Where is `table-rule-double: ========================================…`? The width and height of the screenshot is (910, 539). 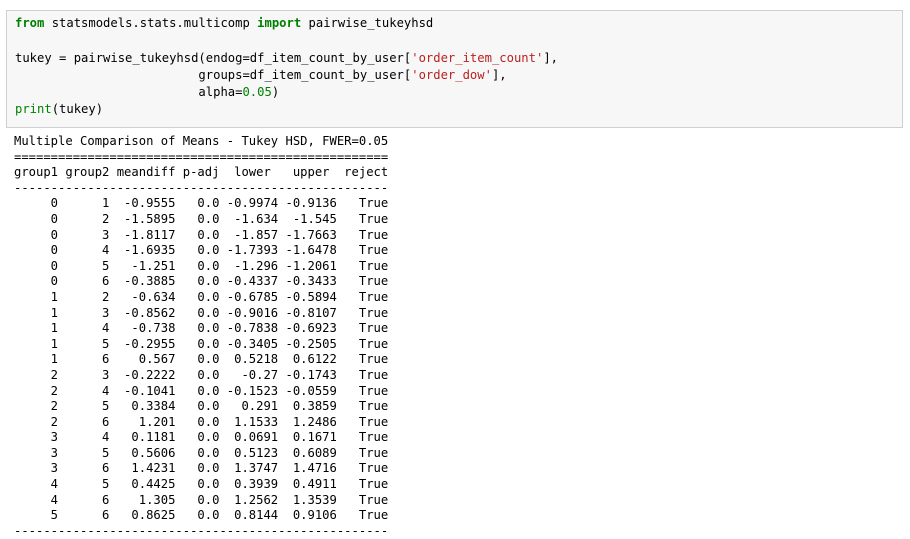 table-rule-double: ========================================… is located at coordinates (201, 156).